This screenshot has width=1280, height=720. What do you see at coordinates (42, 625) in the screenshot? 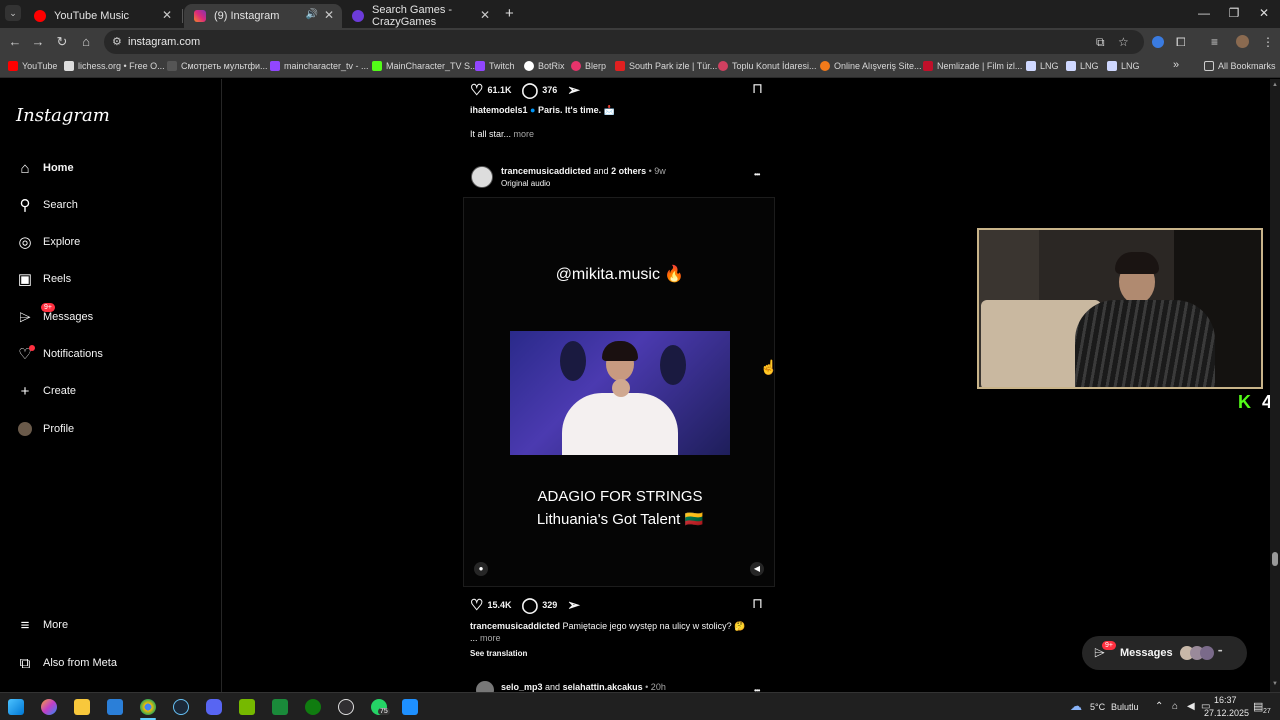
I see `sidebar-item-more: ≡ More` at bounding box center [42, 625].